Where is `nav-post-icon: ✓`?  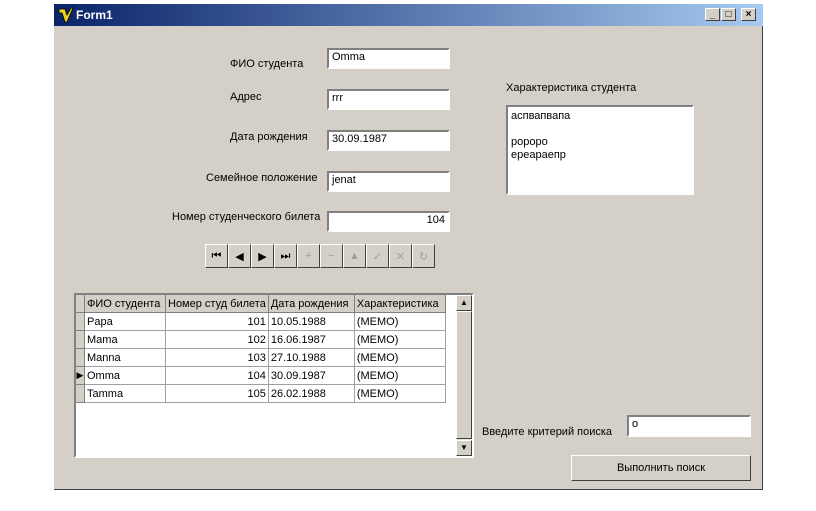 nav-post-icon: ✓ is located at coordinates (377, 256).